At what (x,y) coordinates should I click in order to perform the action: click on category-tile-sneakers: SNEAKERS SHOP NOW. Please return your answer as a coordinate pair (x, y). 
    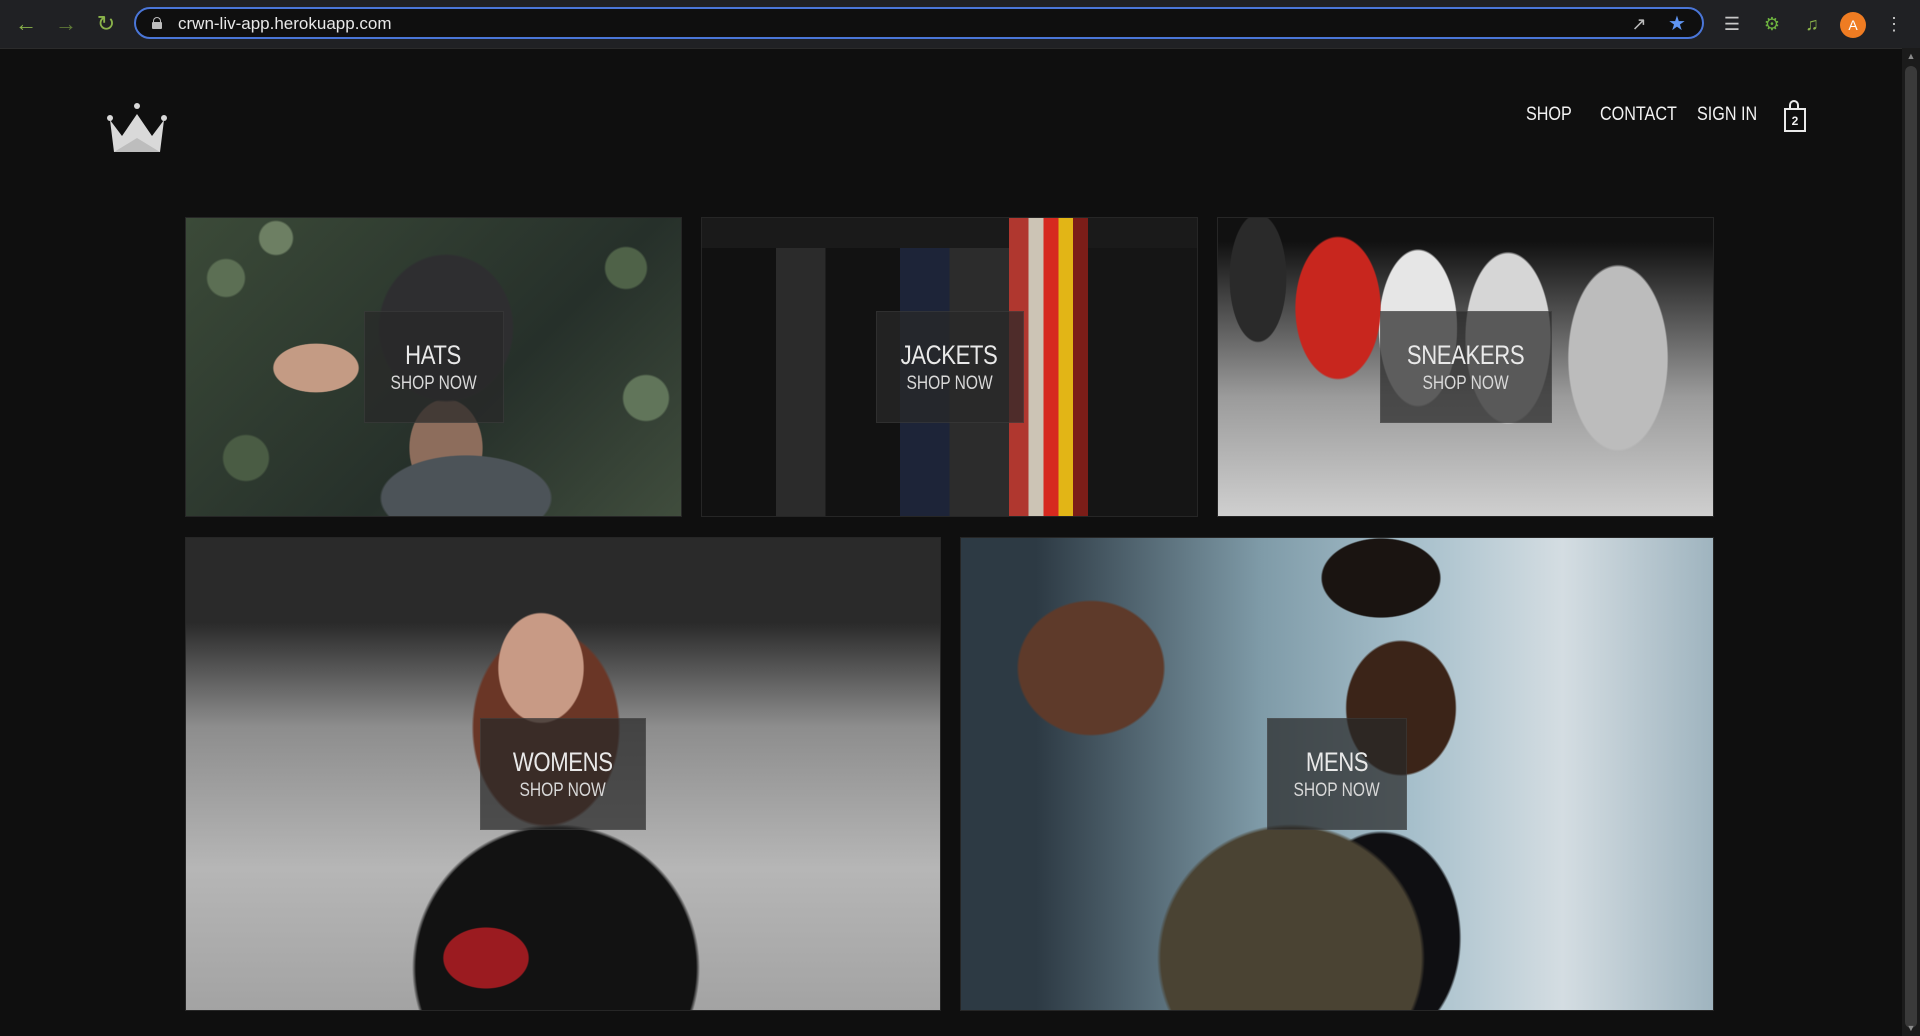
    Looking at the image, I should click on (1465, 367).